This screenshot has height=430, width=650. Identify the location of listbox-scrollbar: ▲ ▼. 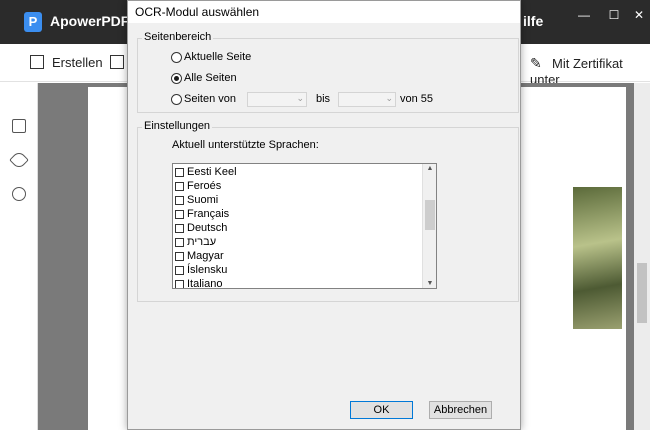
(429, 226).